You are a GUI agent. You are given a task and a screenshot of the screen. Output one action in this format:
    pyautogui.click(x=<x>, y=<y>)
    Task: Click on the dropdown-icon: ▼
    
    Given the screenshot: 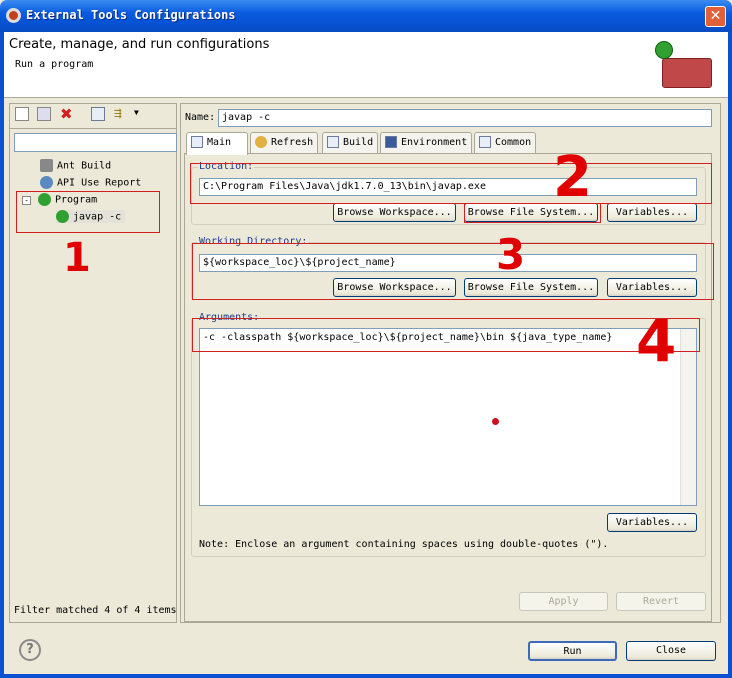 What is the action you would take?
    pyautogui.click(x=136, y=112)
    